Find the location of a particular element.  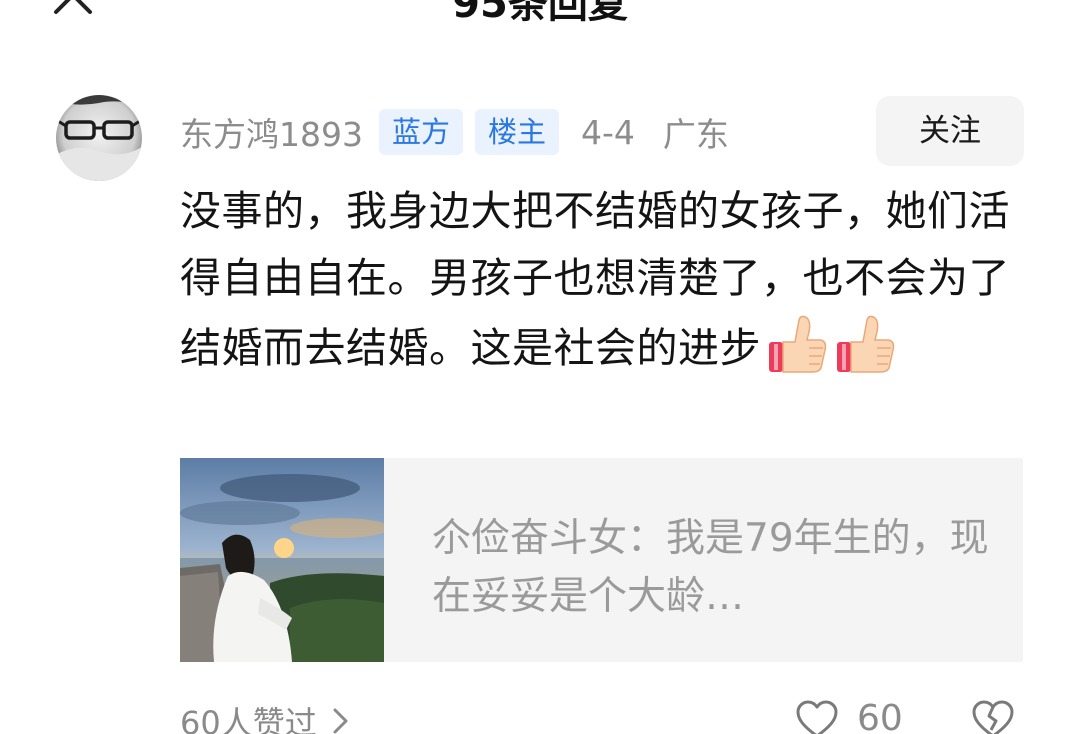

page-title: 95条回复 is located at coordinates (540, 13).